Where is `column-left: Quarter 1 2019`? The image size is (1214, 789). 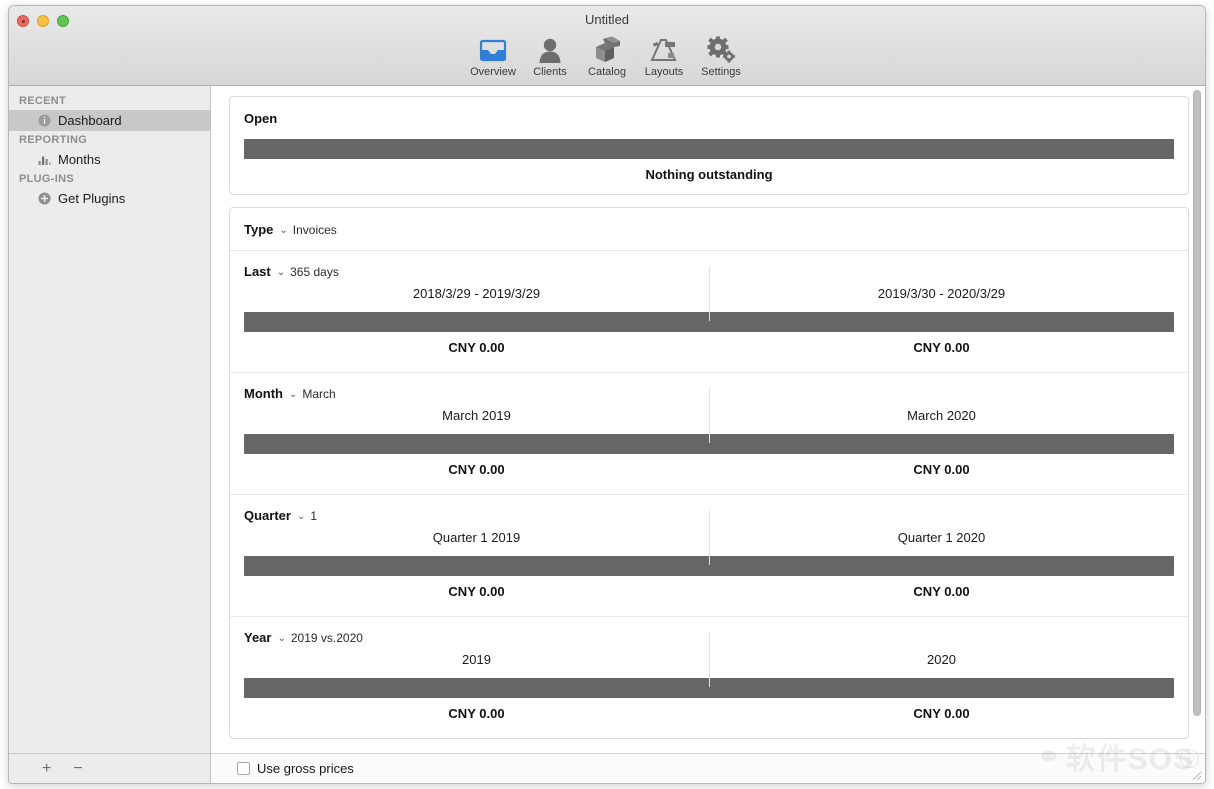
column-left: Quarter 1 2019 is located at coordinates (476, 538).